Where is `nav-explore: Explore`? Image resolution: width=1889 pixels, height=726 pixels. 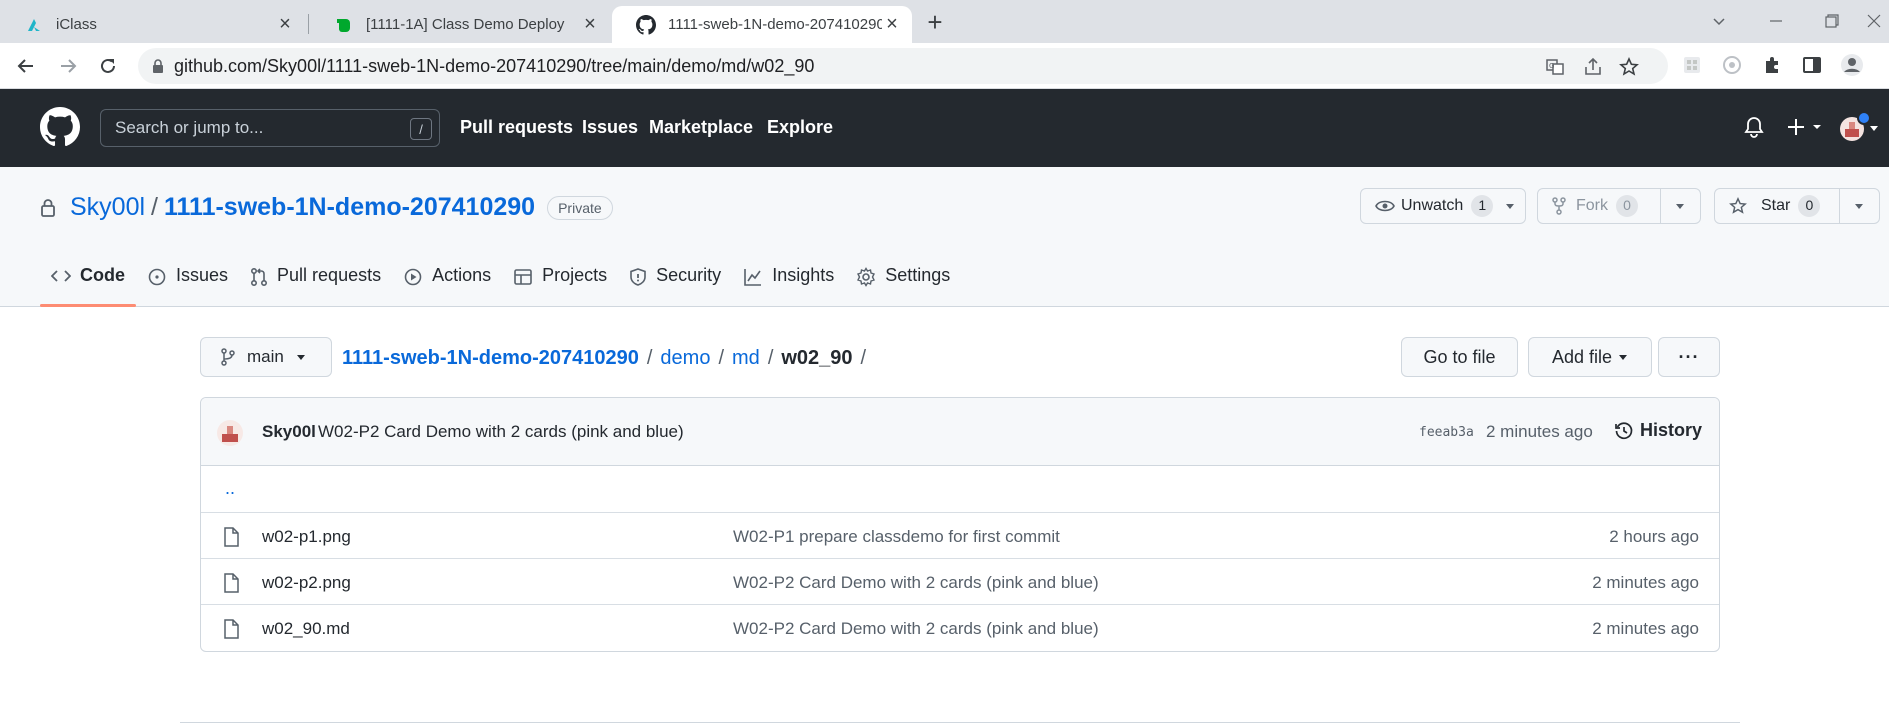
nav-explore: Explore is located at coordinates (800, 127).